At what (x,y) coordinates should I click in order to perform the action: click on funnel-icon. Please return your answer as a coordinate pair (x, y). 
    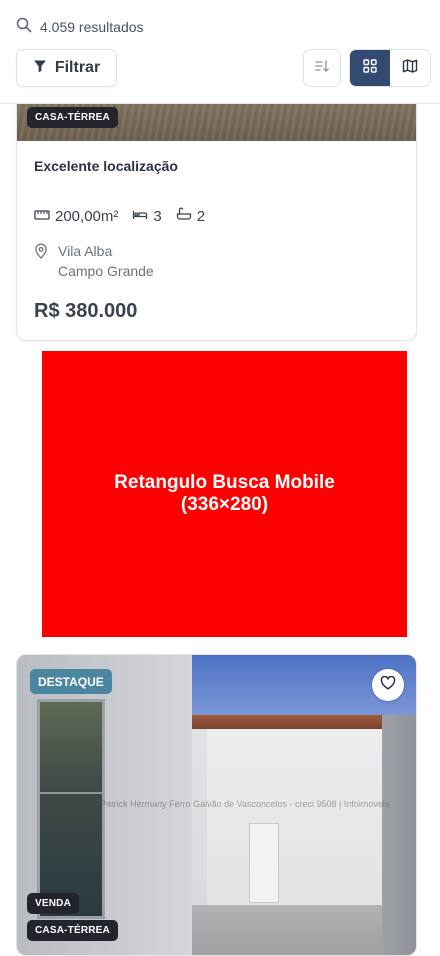
    Looking at the image, I should click on (40, 68).